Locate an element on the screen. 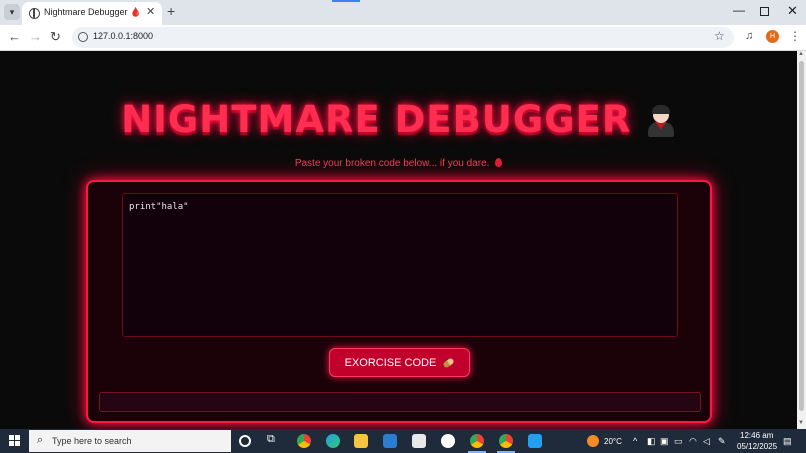 The width and height of the screenshot is (806, 453). profile-avatar: H is located at coordinates (772, 36).